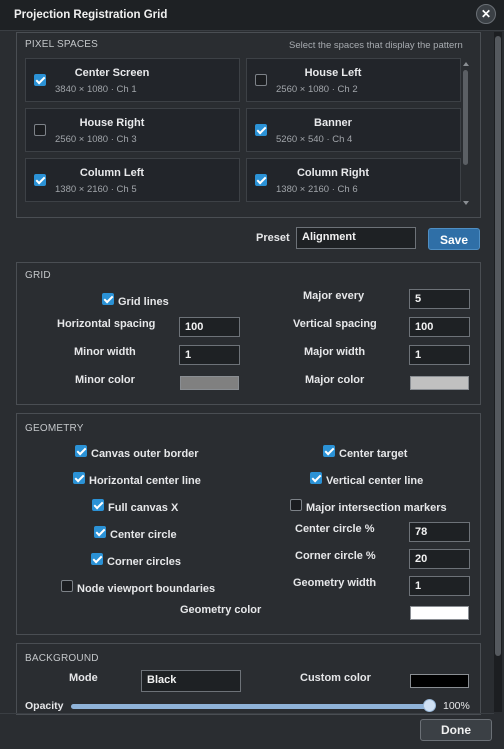  What do you see at coordinates (456, 730) in the screenshot?
I see `done-button: Done` at bounding box center [456, 730].